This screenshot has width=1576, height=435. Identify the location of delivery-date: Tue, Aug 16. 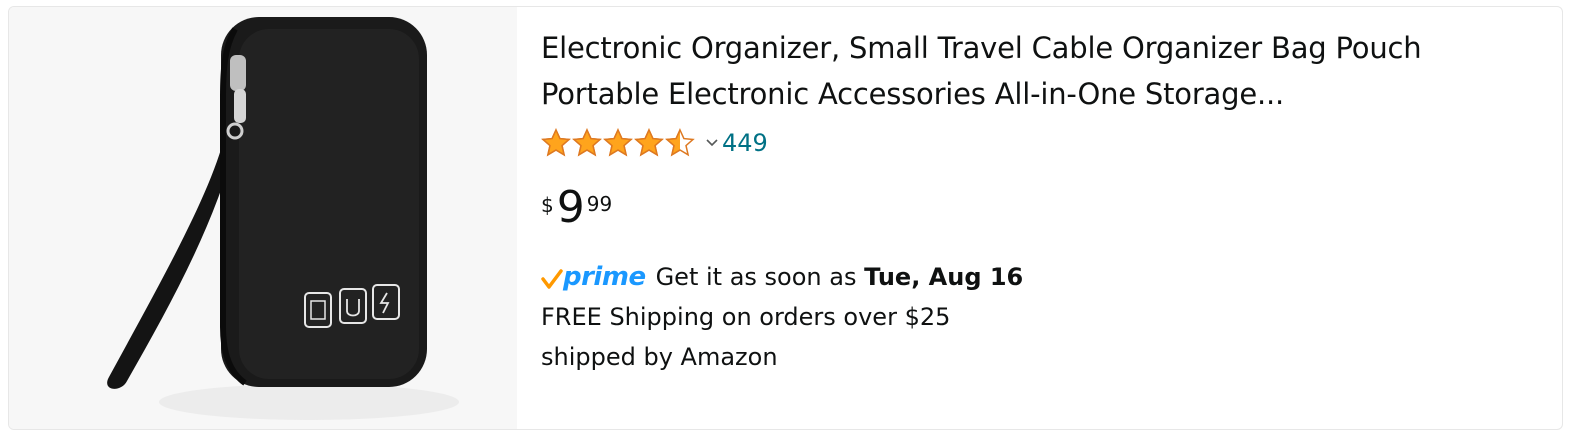
(944, 277).